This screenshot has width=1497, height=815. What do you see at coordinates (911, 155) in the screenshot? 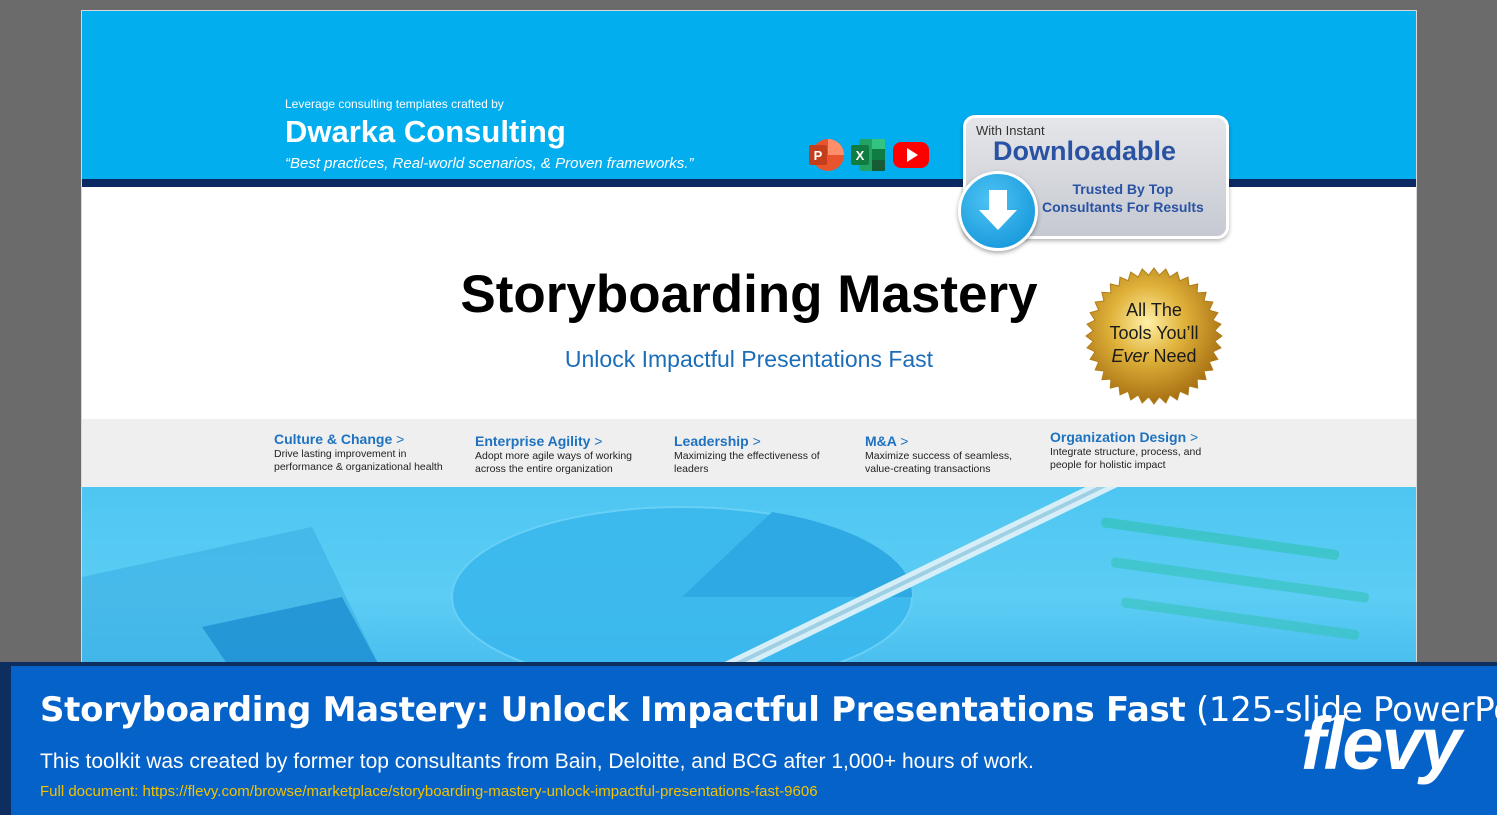
I see `youtube-icon` at bounding box center [911, 155].